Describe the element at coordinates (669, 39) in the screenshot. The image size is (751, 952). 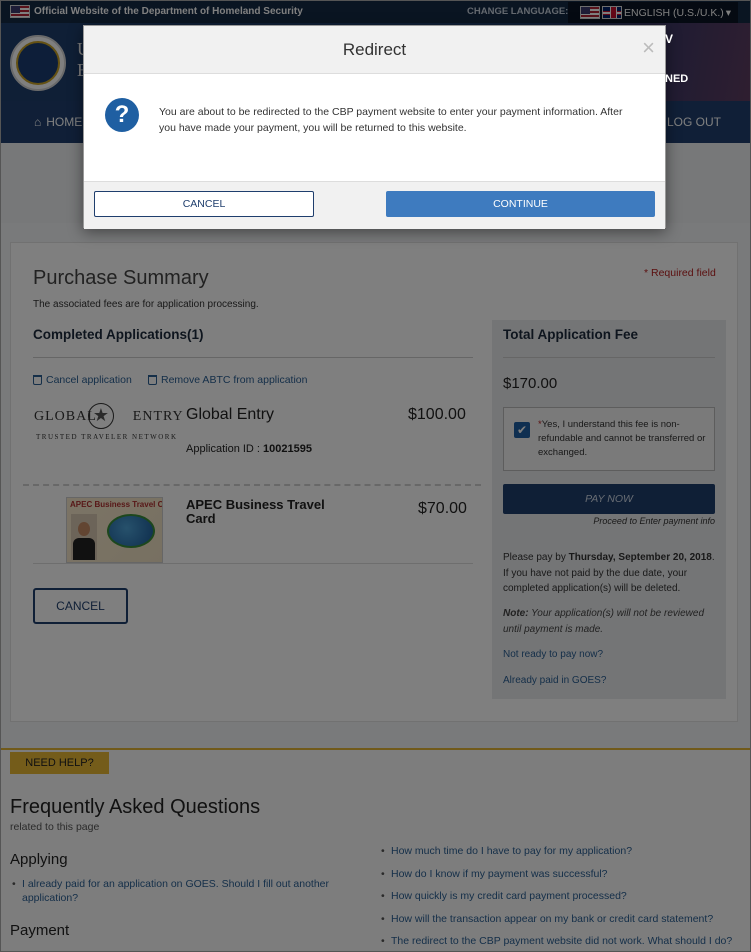
I see `header-fragment-right: V` at that location.